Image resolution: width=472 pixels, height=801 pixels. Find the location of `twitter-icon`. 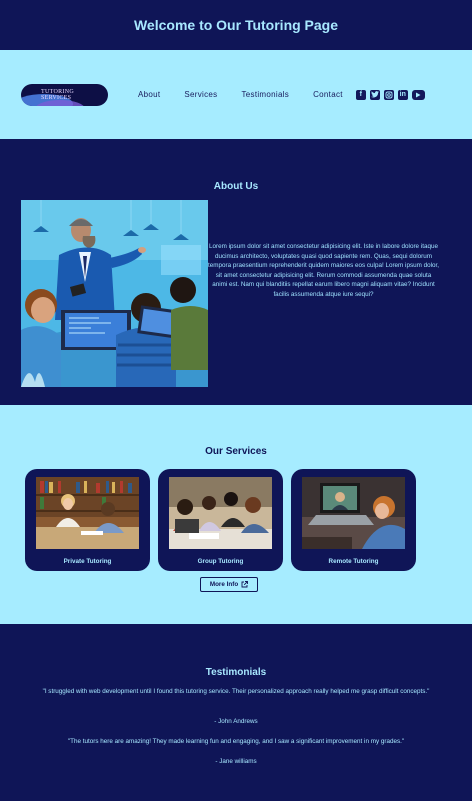

twitter-icon is located at coordinates (374, 94).